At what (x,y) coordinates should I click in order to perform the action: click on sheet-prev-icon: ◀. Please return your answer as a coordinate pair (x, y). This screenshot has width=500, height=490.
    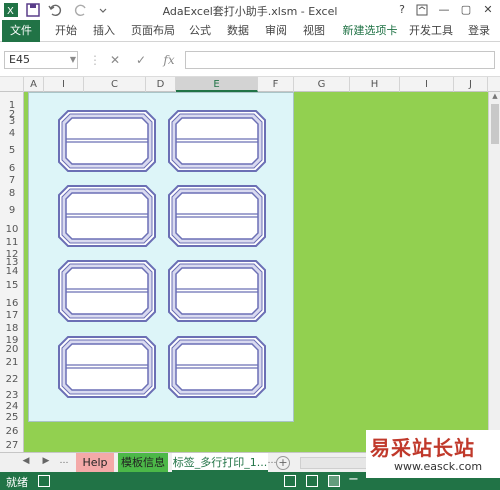
    Looking at the image, I should click on (26, 461).